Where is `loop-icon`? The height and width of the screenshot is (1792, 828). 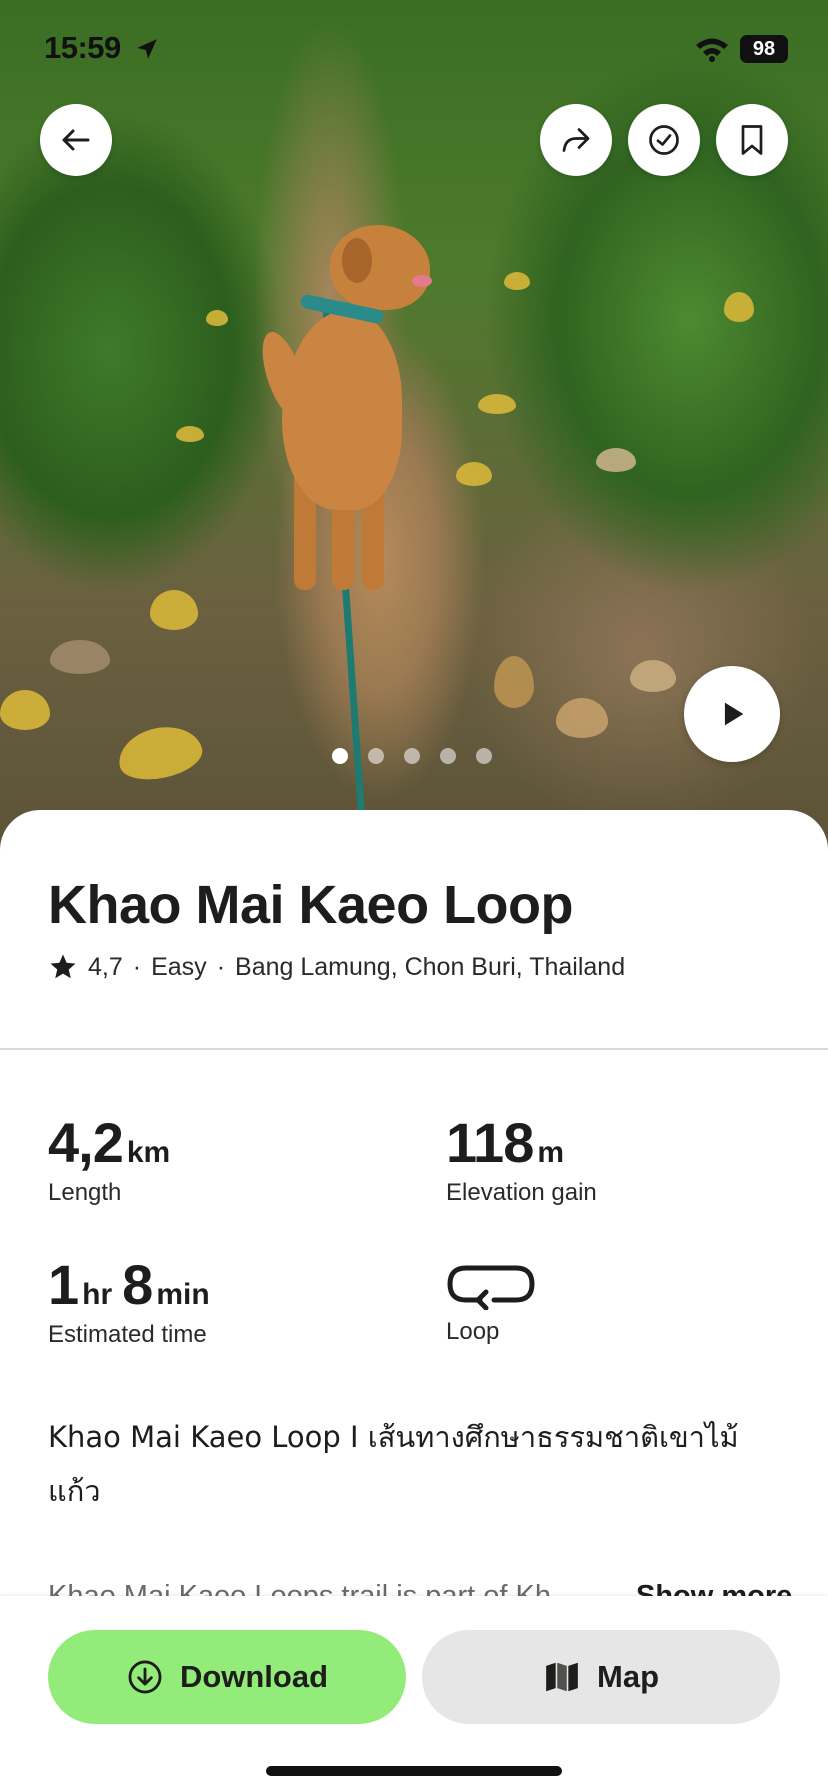
loop-icon is located at coordinates (491, 1287).